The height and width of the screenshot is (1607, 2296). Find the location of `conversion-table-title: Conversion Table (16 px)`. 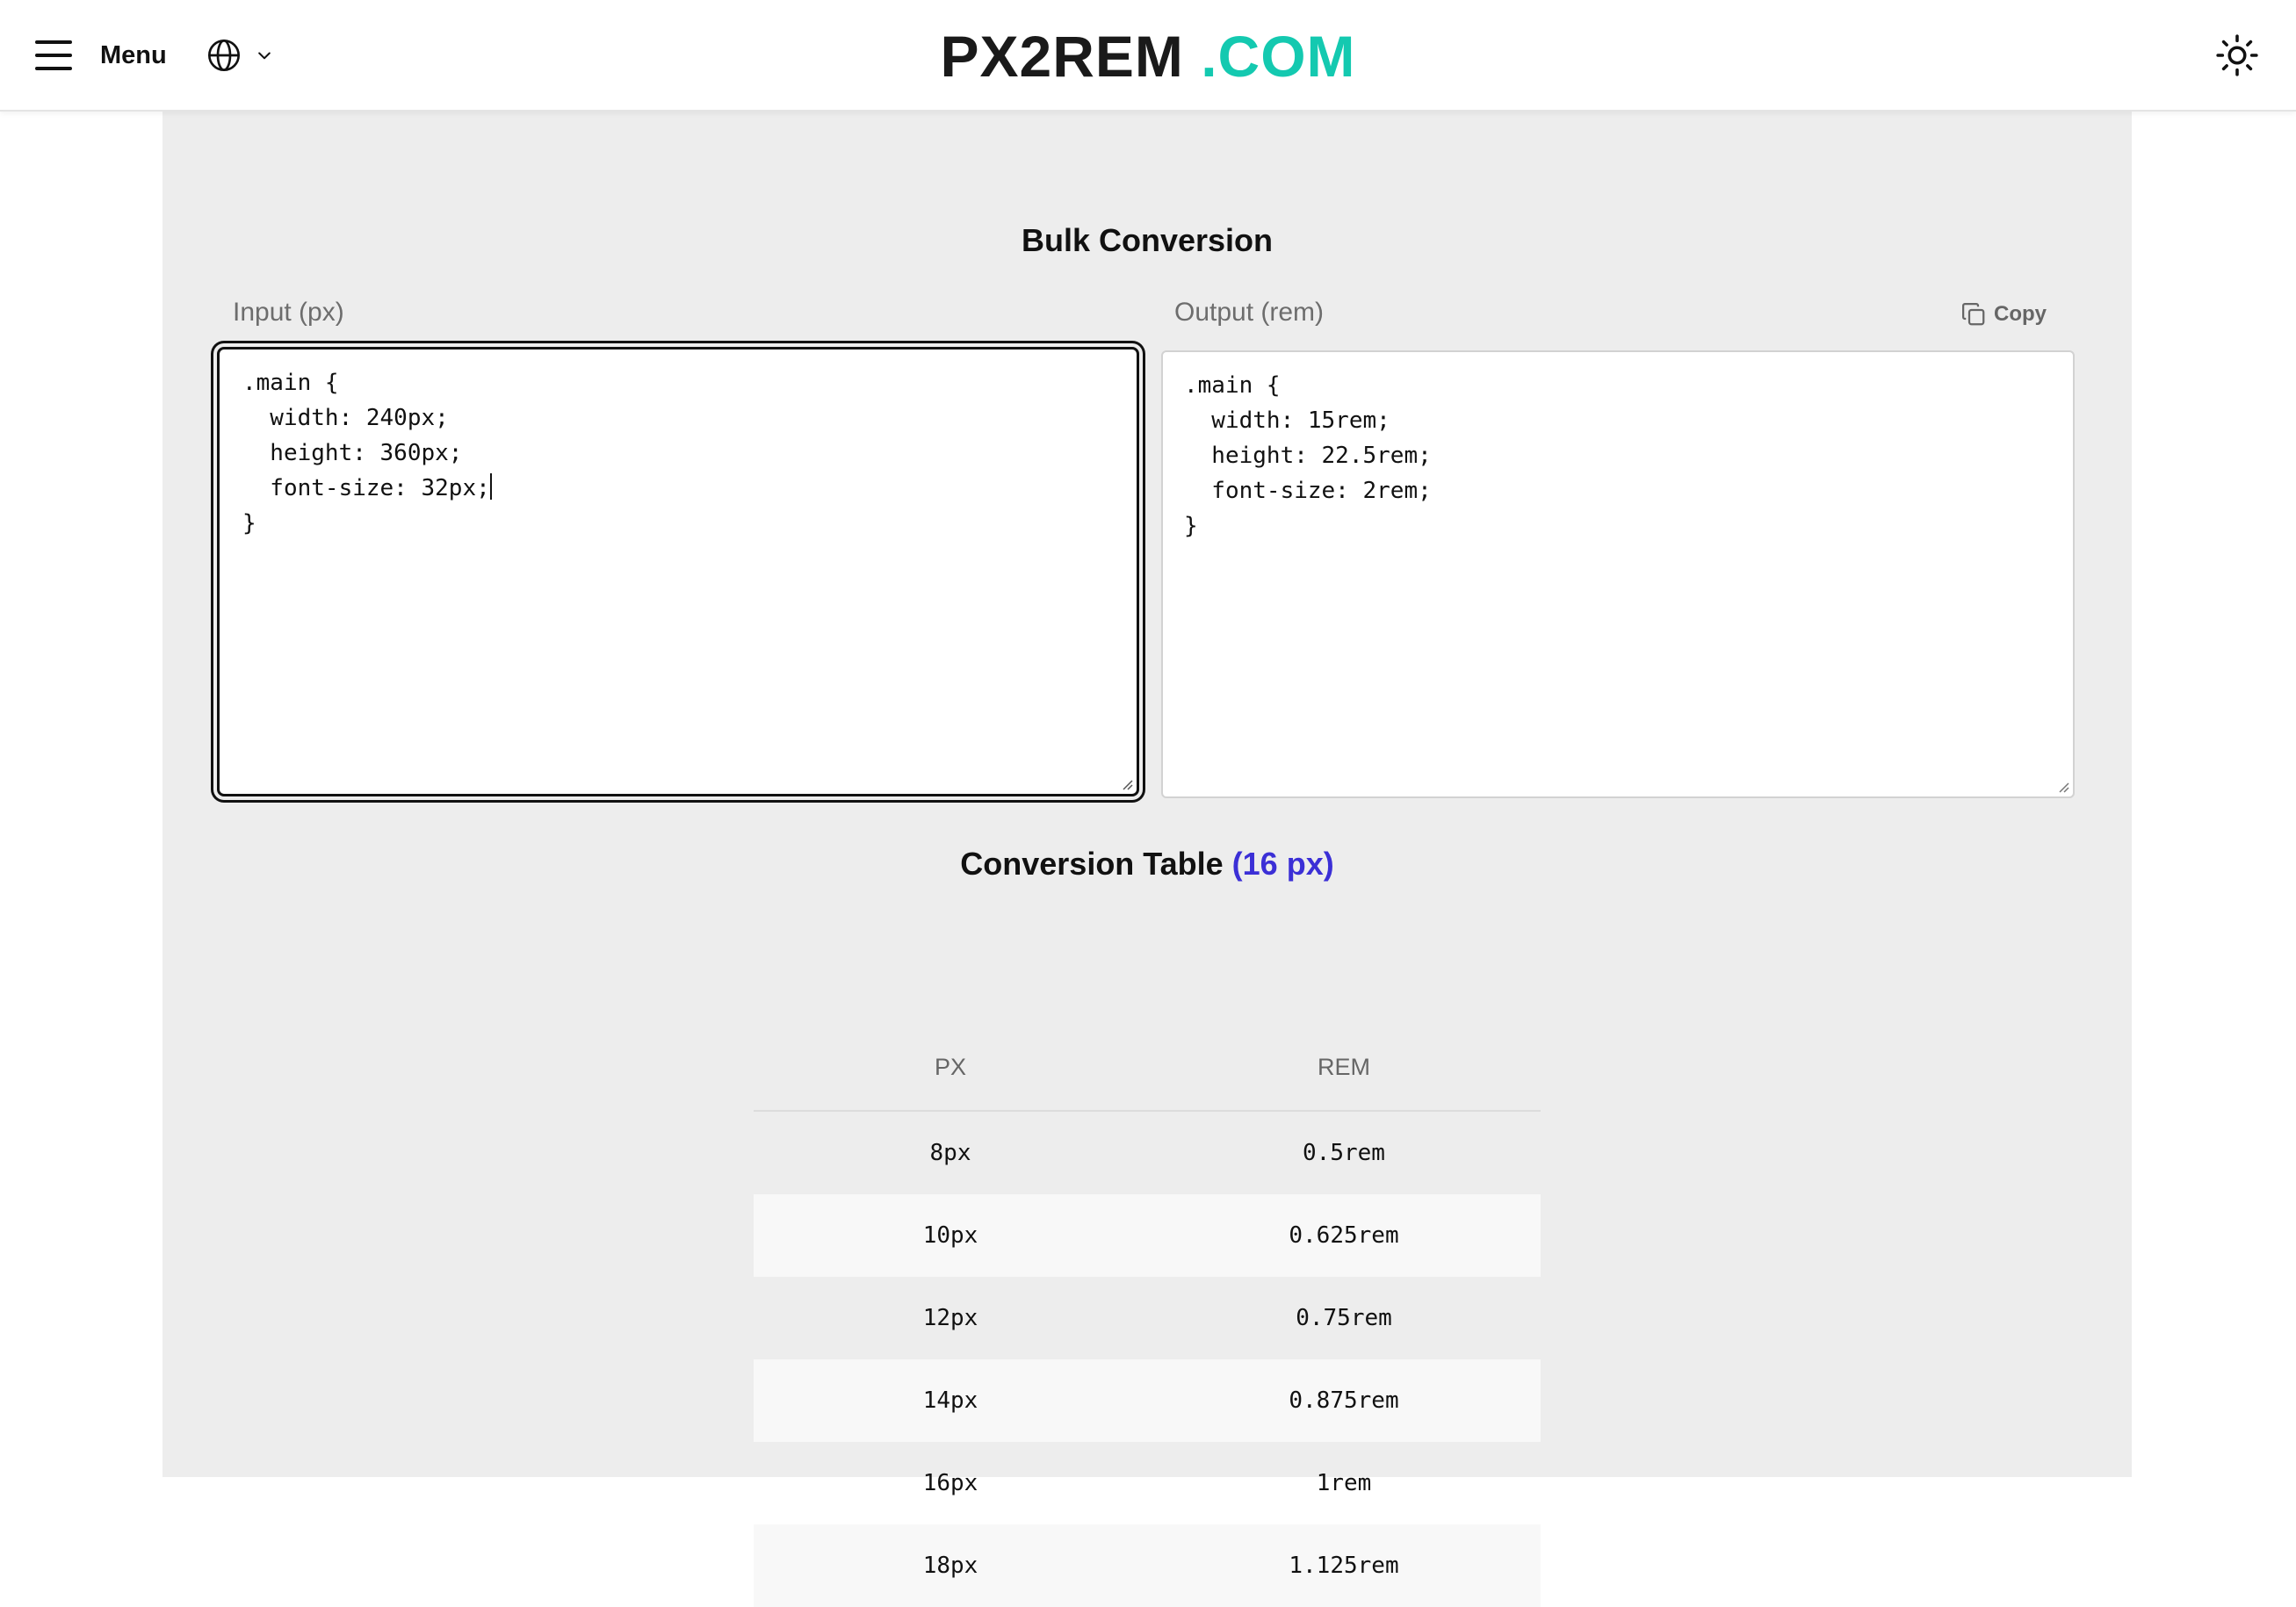

conversion-table-title: Conversion Table (16 px) is located at coordinates (1147, 864).